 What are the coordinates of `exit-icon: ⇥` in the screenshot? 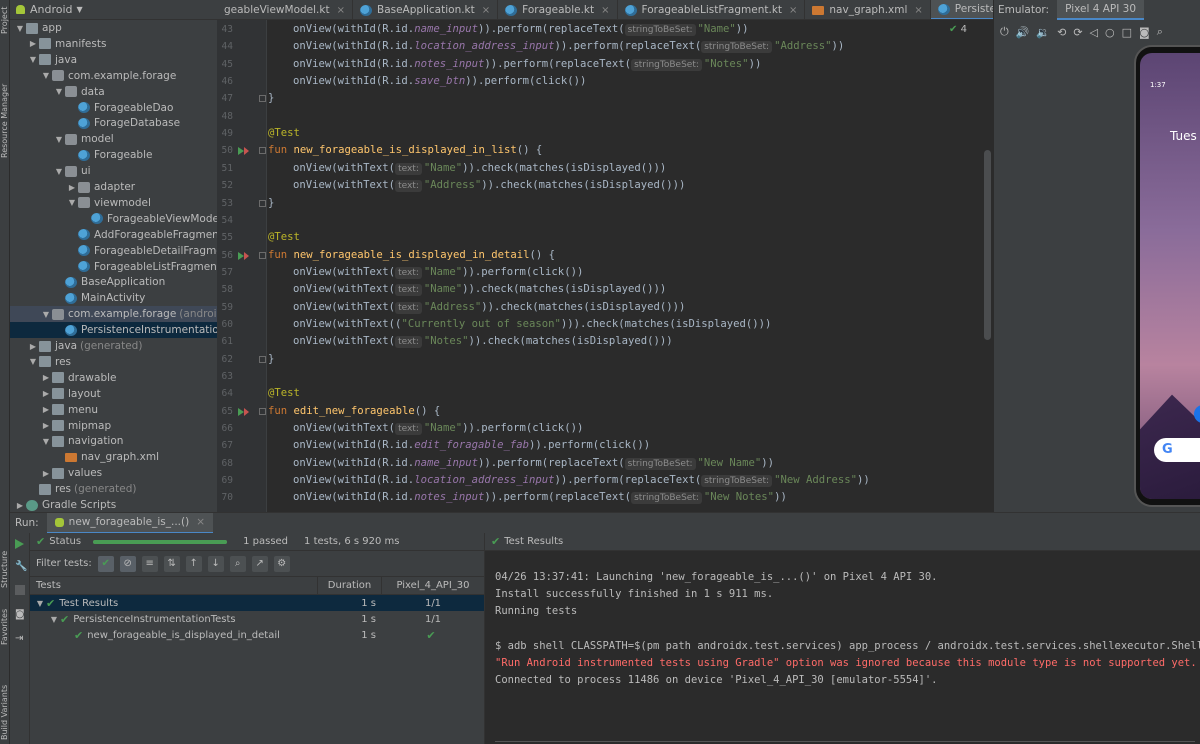 It's located at (20, 638).